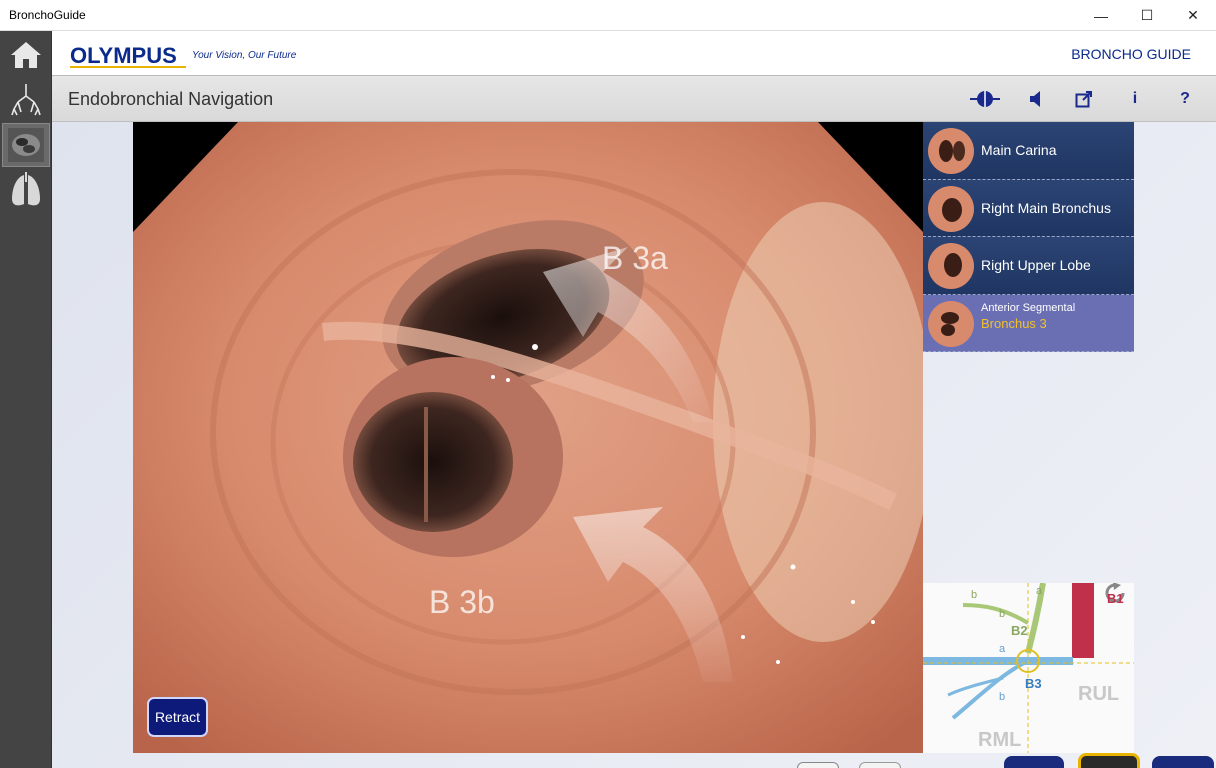  I want to click on breadcrumb-right-main-bronchus: Right Main Bronchus, so click(1028, 208).